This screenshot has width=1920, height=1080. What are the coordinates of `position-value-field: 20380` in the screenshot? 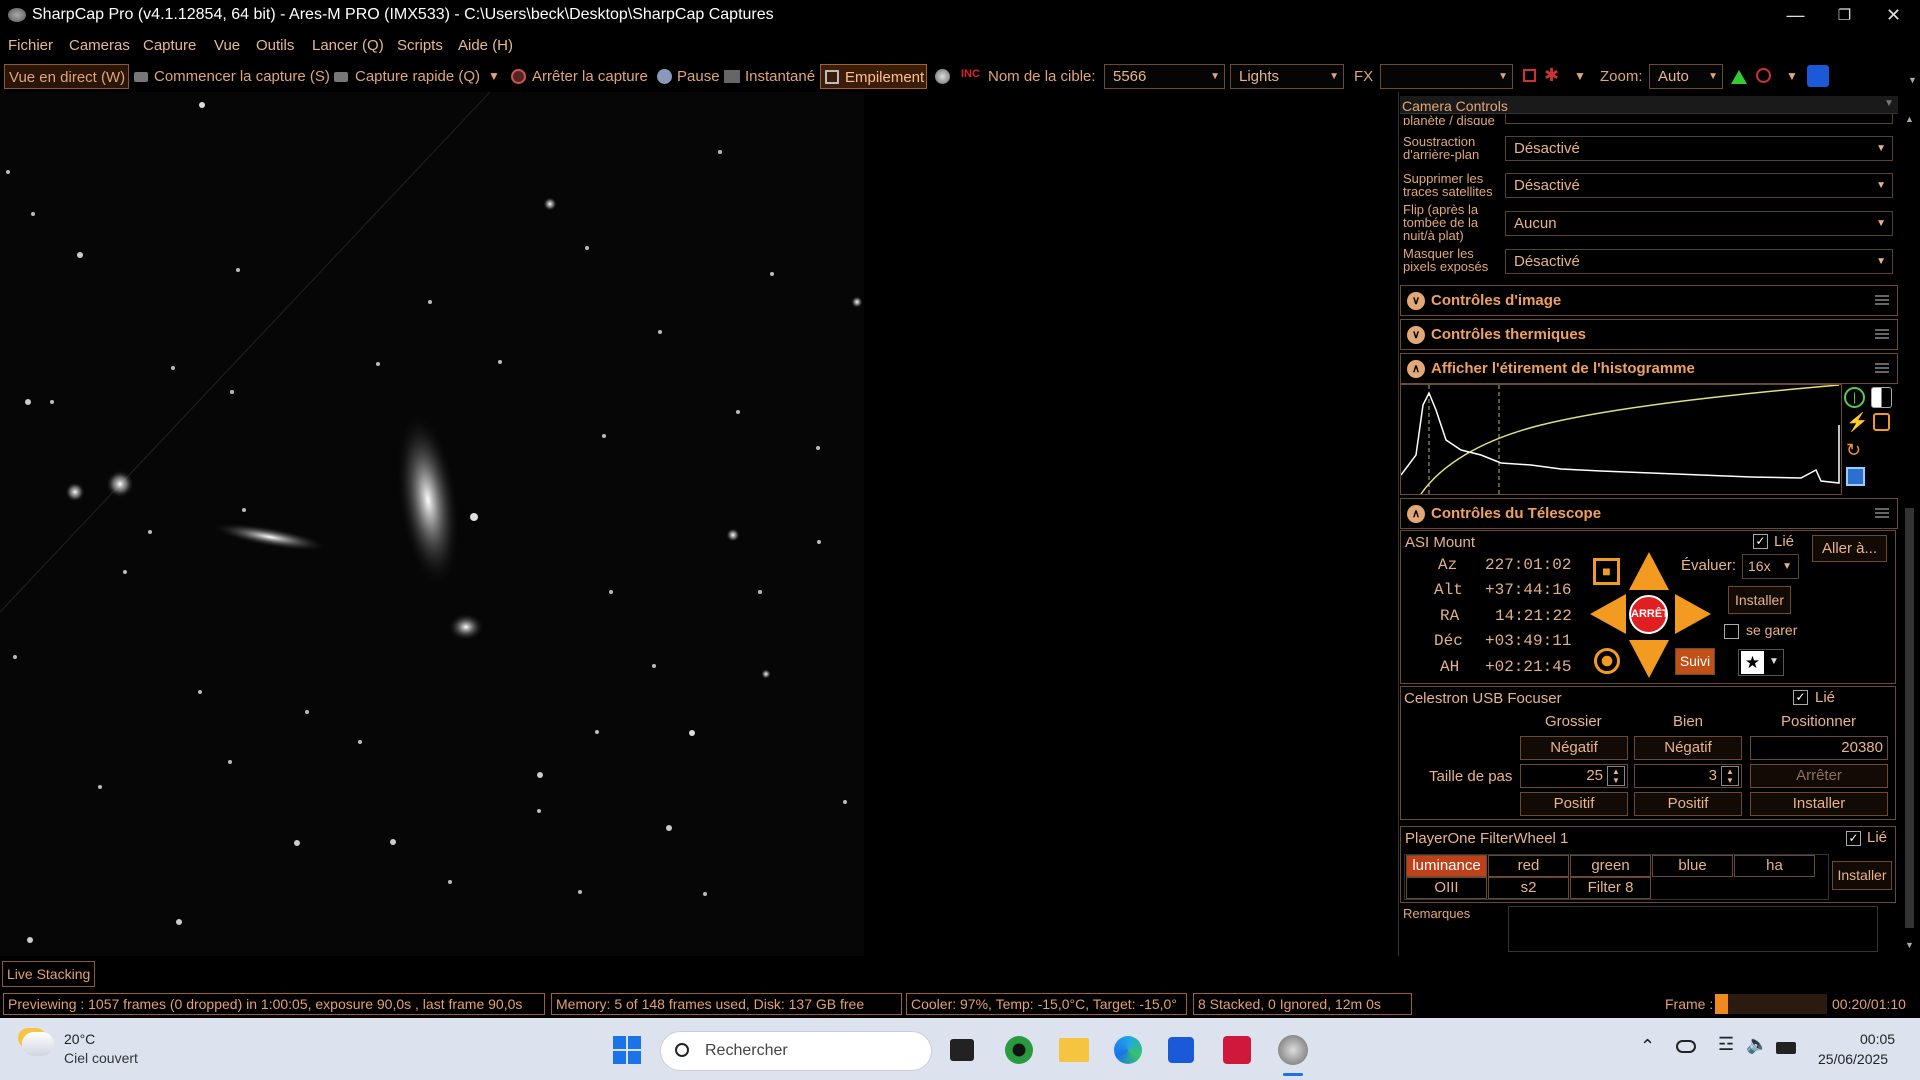 It's located at (1819, 748).